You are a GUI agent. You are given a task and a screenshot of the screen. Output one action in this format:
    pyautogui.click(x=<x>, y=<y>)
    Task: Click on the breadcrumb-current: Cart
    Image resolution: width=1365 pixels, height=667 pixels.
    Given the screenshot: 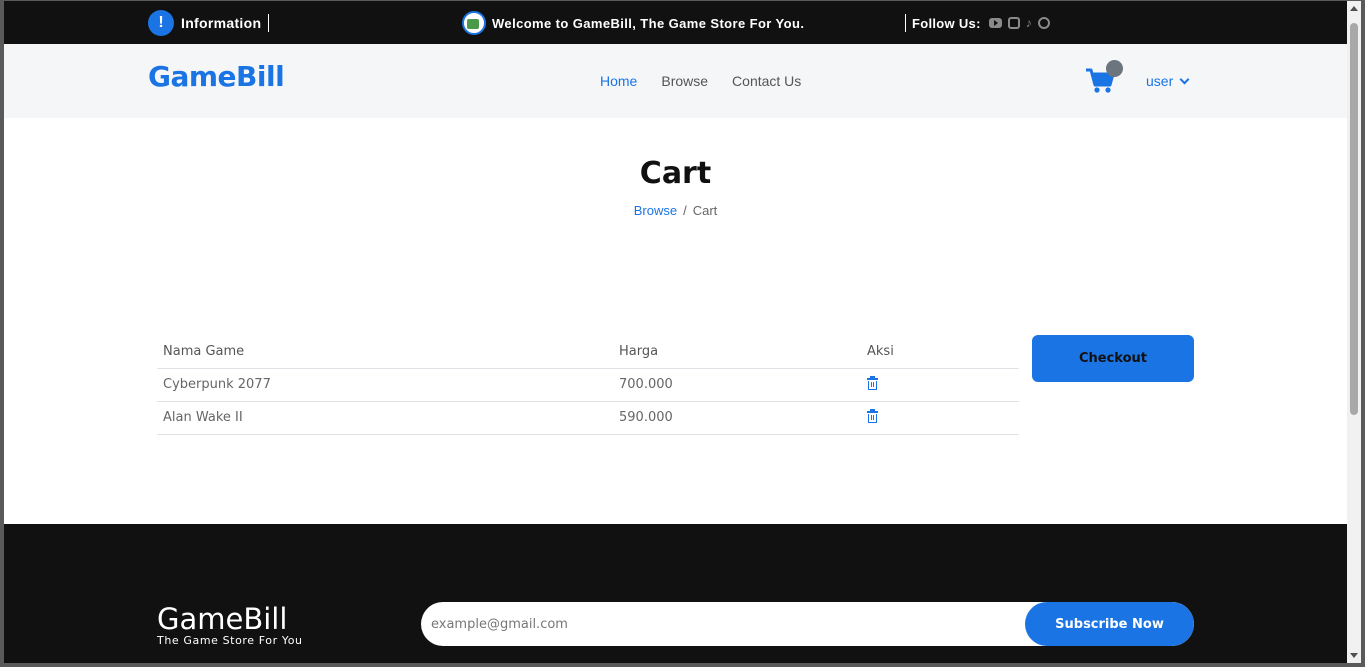 What is the action you would take?
    pyautogui.click(x=705, y=210)
    